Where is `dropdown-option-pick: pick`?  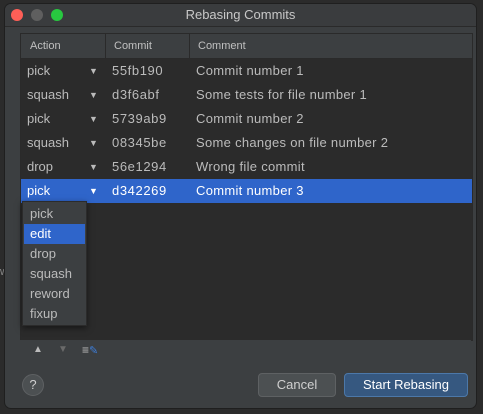
dropdown-option-pick: pick is located at coordinates (54, 214).